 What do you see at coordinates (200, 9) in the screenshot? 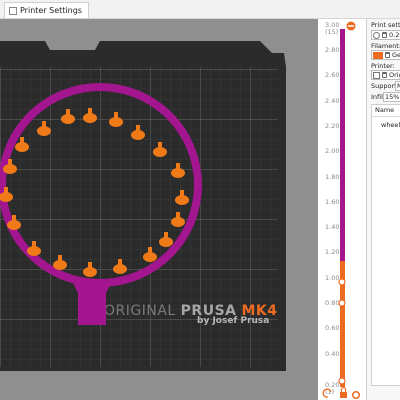
I see `tab-bar: Printer Settings` at bounding box center [200, 9].